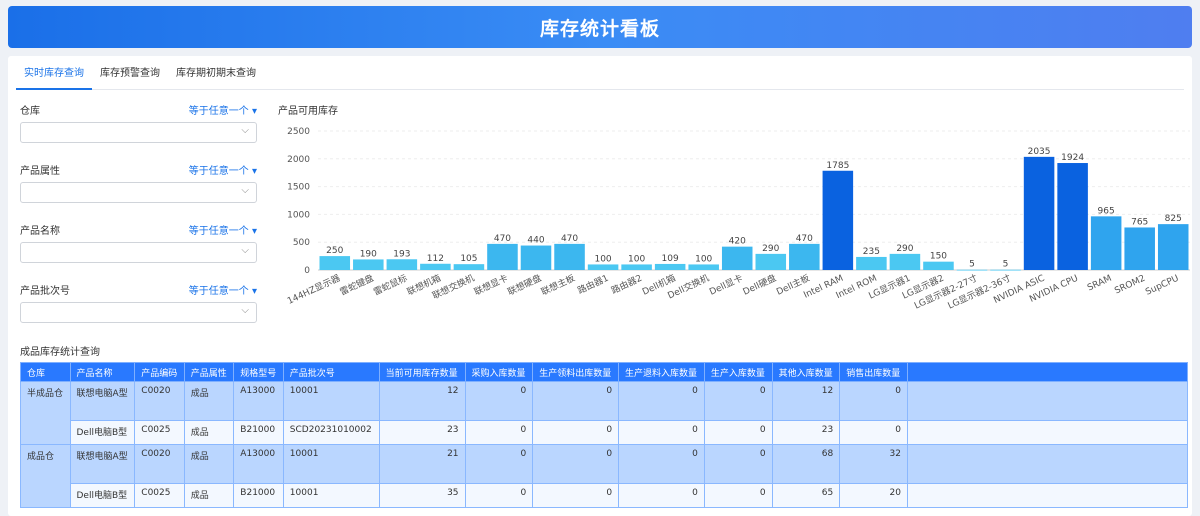 Image resolution: width=1200 pixels, height=516 pixels. I want to click on table-row: 半成品仓 联想电脑A型 C0020 成品 A13000 10001 12 0 0 0 0 12 0, so click(604, 413).